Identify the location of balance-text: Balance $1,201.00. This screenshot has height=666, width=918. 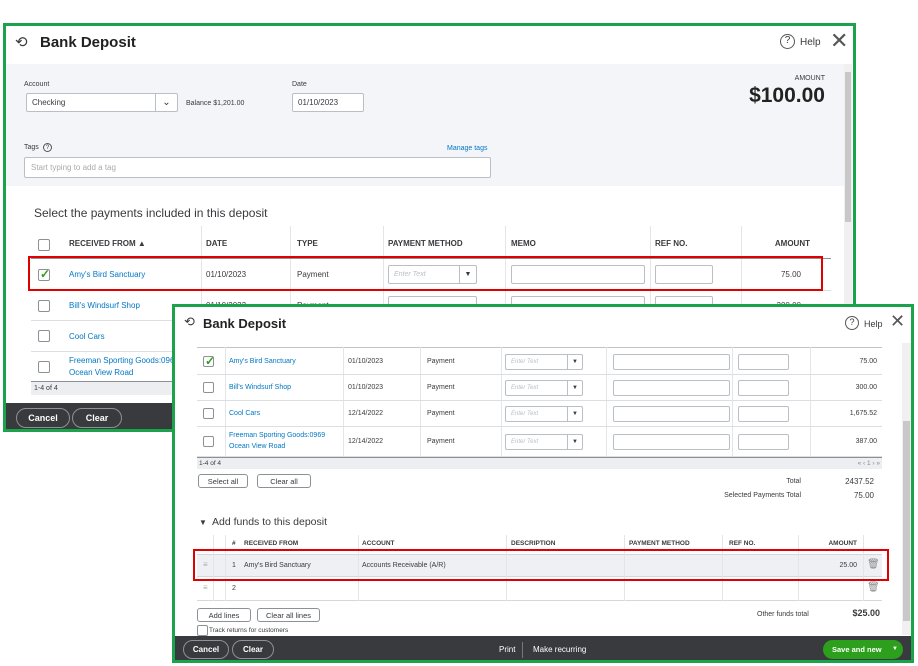
(215, 103).